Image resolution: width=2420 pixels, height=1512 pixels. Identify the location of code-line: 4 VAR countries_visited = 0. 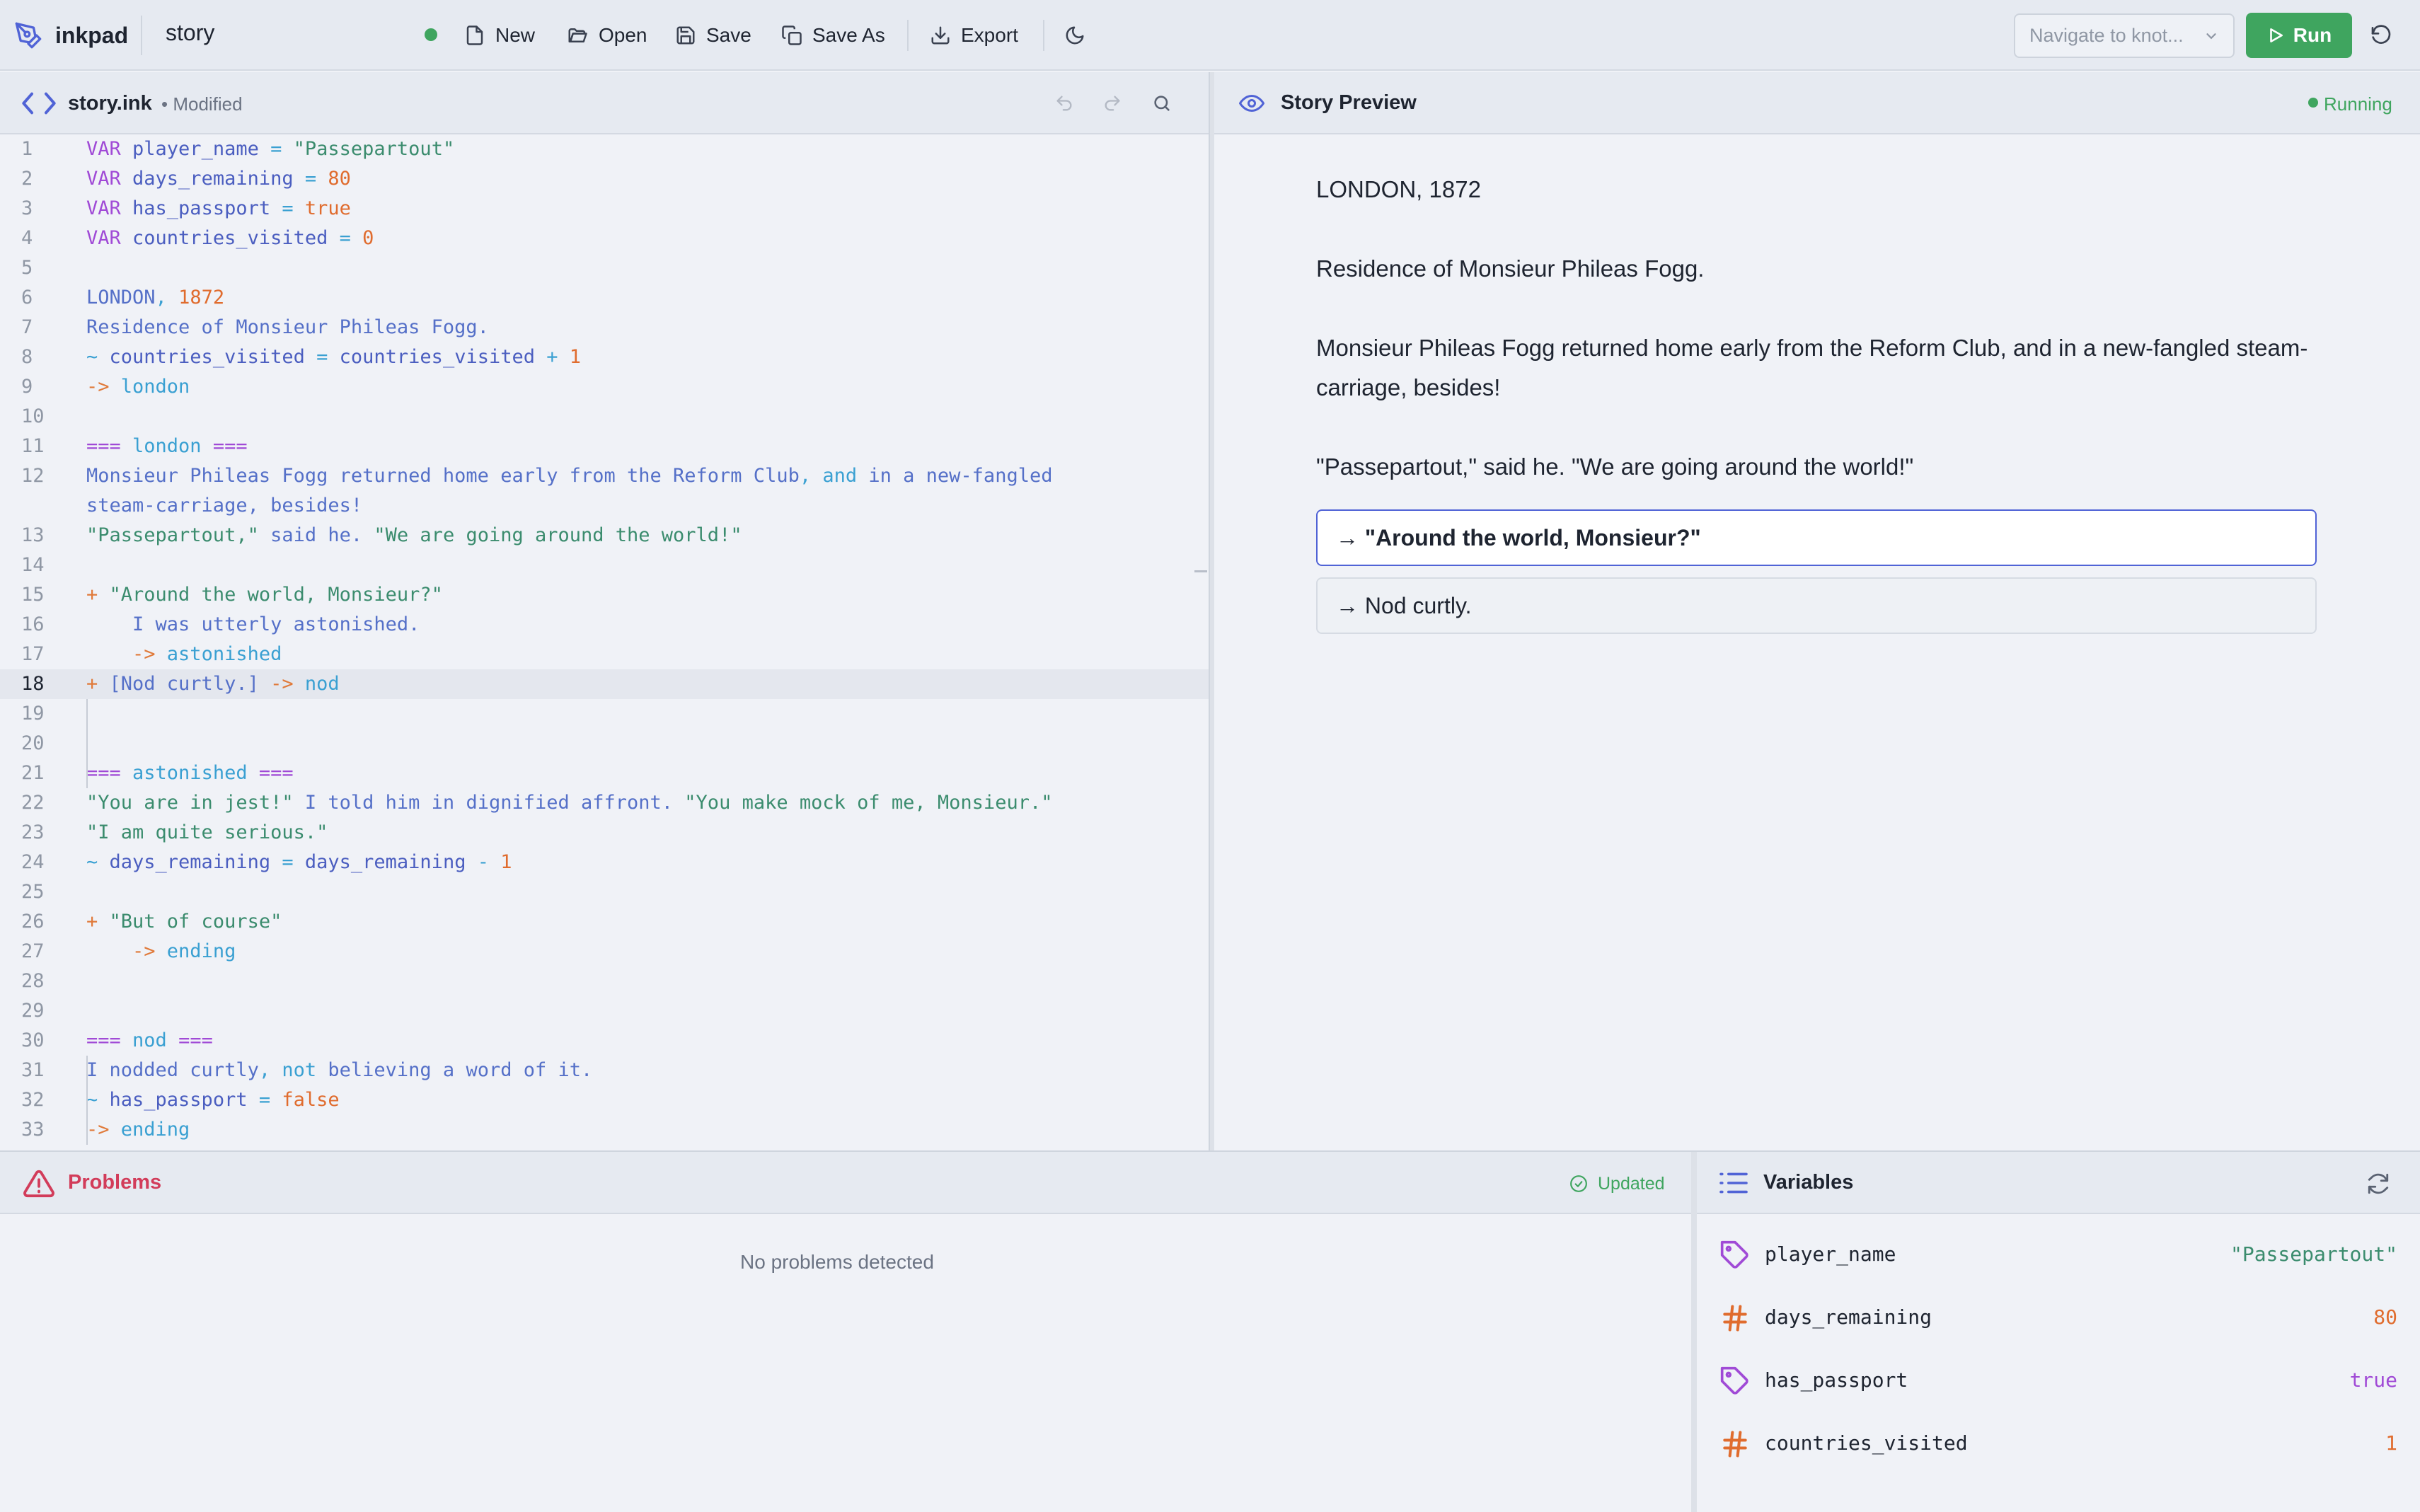
(604, 238).